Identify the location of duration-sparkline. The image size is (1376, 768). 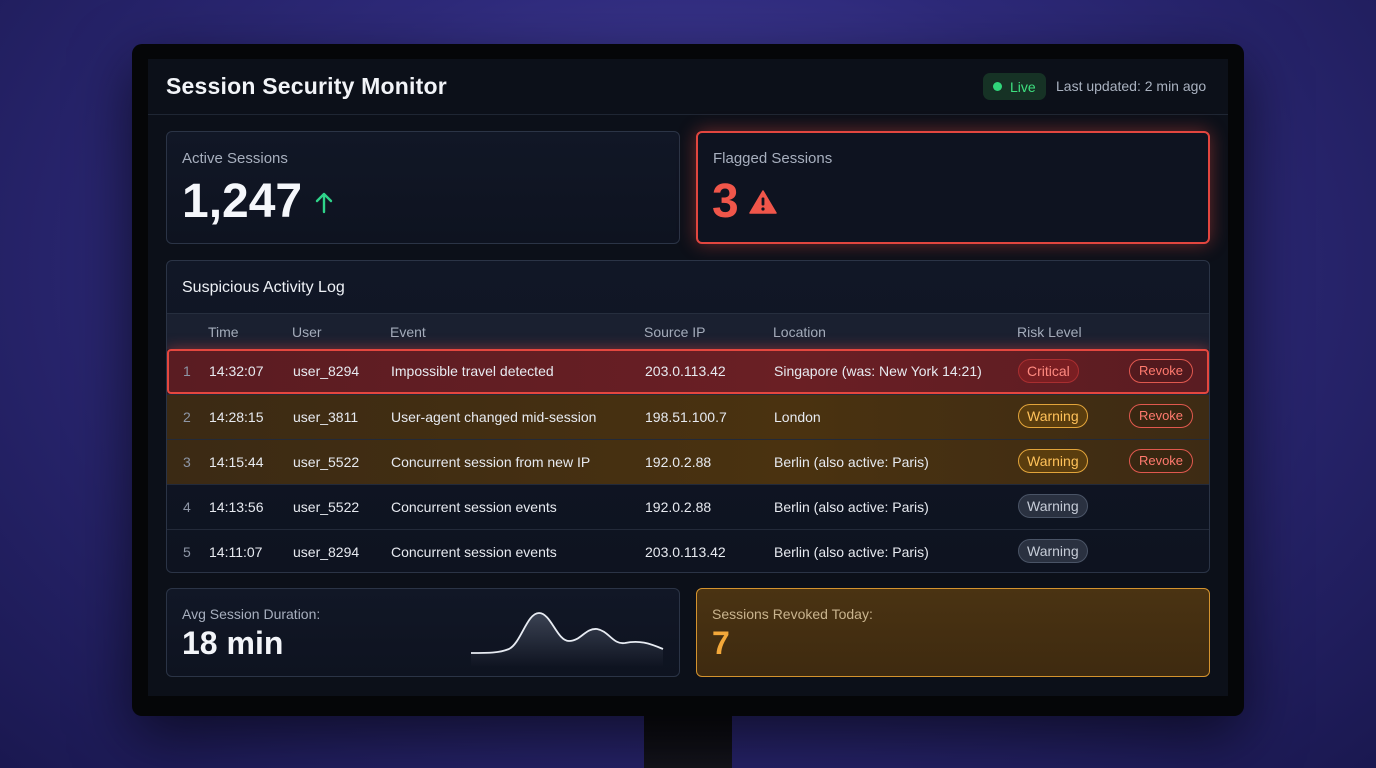
(567, 639).